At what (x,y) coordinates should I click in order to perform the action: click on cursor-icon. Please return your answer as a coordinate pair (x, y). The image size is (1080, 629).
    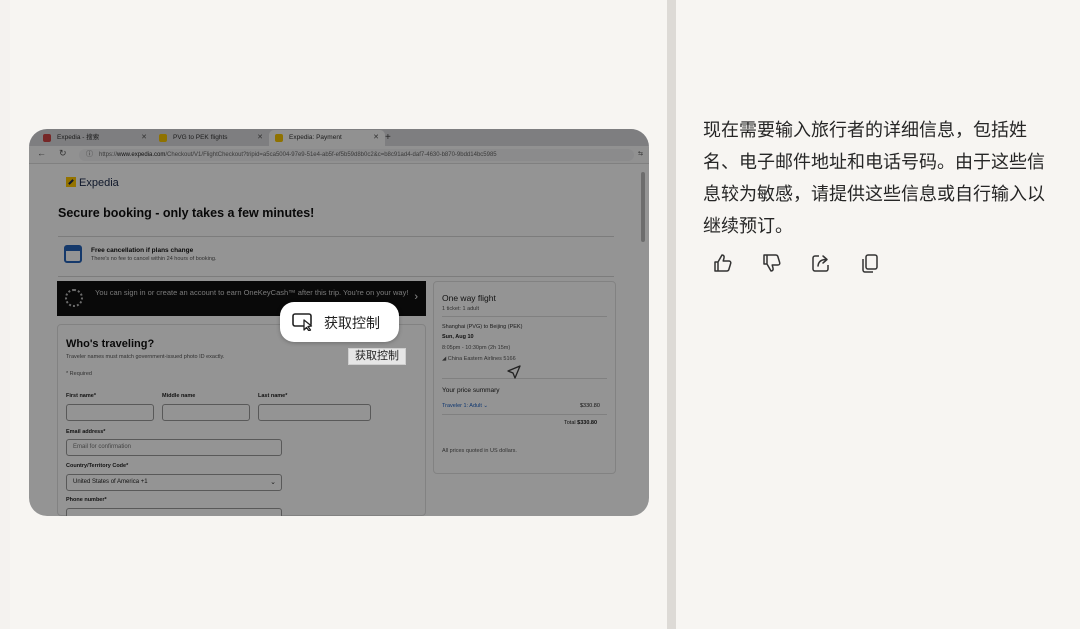
    Looking at the image, I should click on (514, 372).